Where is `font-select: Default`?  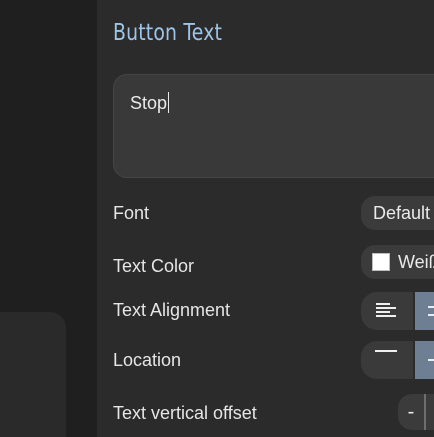
font-select: Default is located at coordinates (397, 213).